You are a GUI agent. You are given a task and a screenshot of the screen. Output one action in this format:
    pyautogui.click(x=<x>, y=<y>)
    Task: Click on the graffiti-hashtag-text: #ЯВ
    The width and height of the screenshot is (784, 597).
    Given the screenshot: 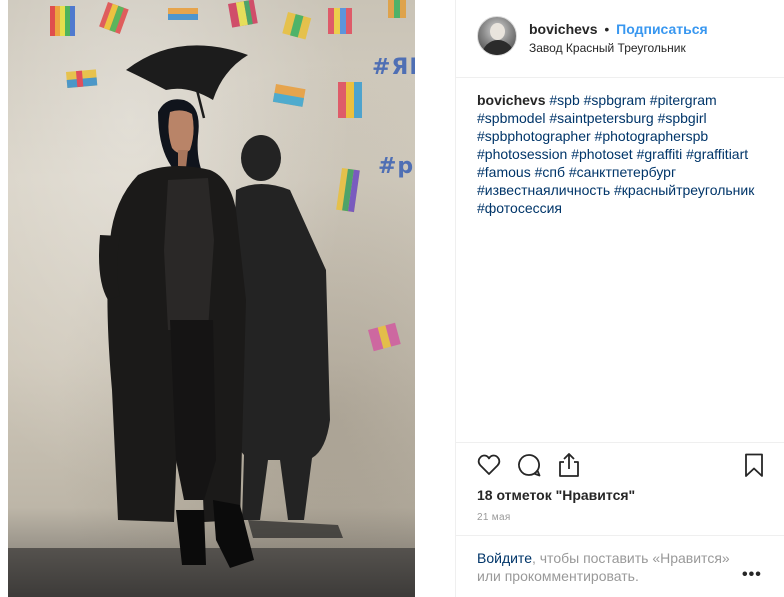 What is the action you would take?
    pyautogui.click(x=393, y=67)
    